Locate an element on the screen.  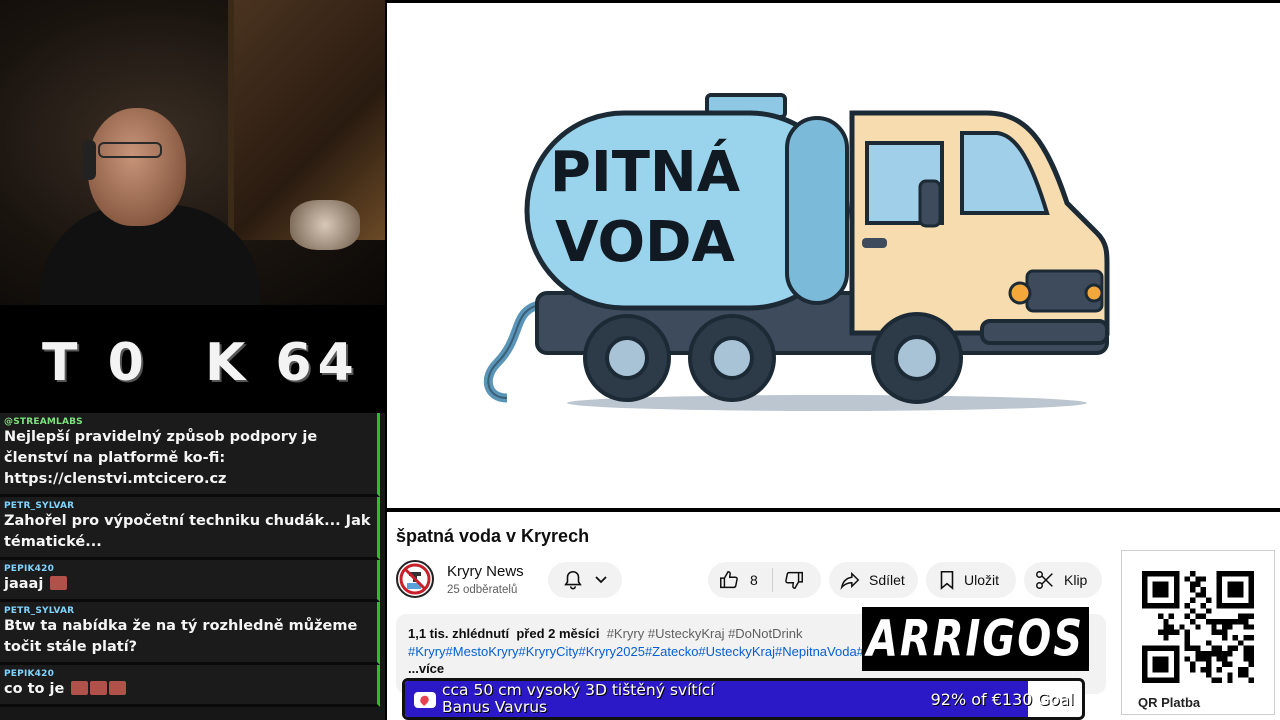
channel-avatar is located at coordinates (415, 579).